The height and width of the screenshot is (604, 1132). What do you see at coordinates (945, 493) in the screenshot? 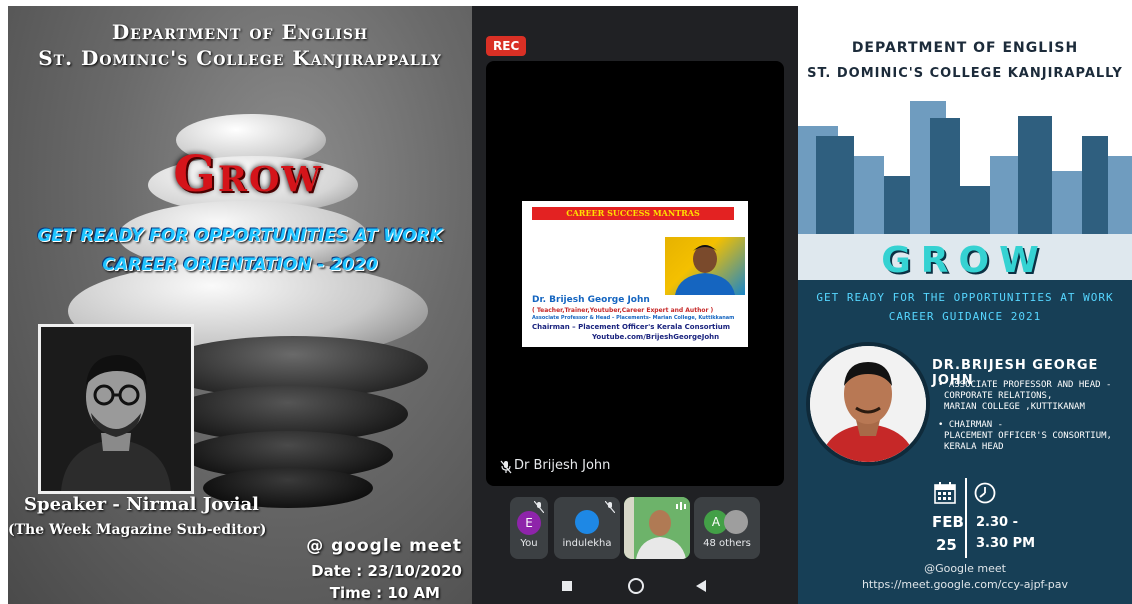
I see `calendar-icon` at bounding box center [945, 493].